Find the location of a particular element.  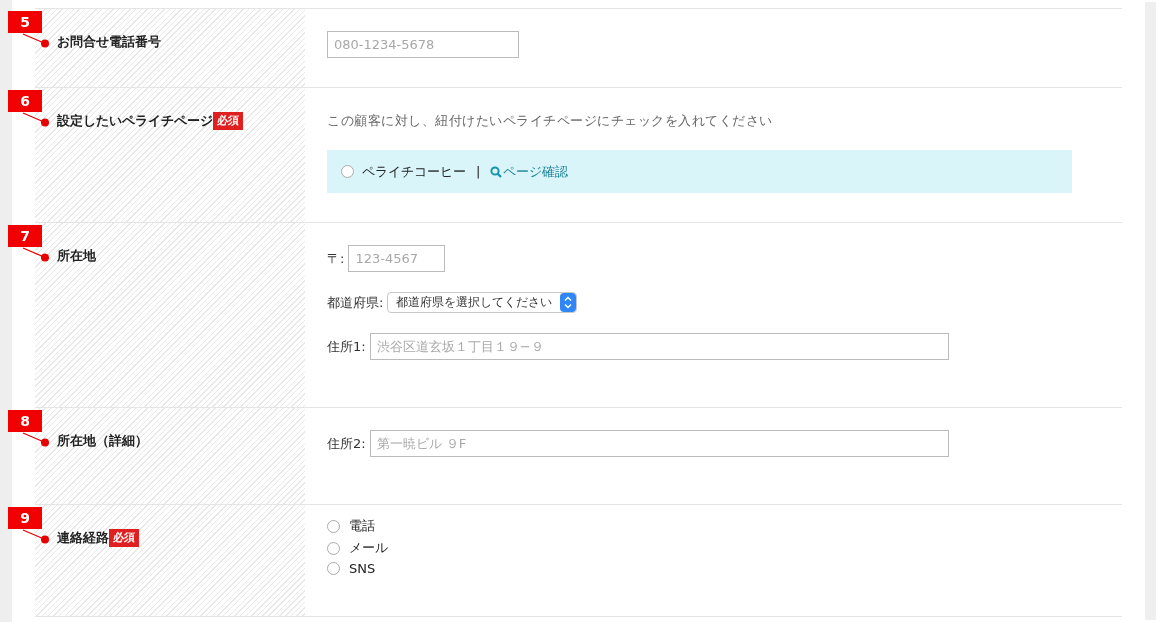

field-label: 設定したいペライチページ is located at coordinates (135, 121).